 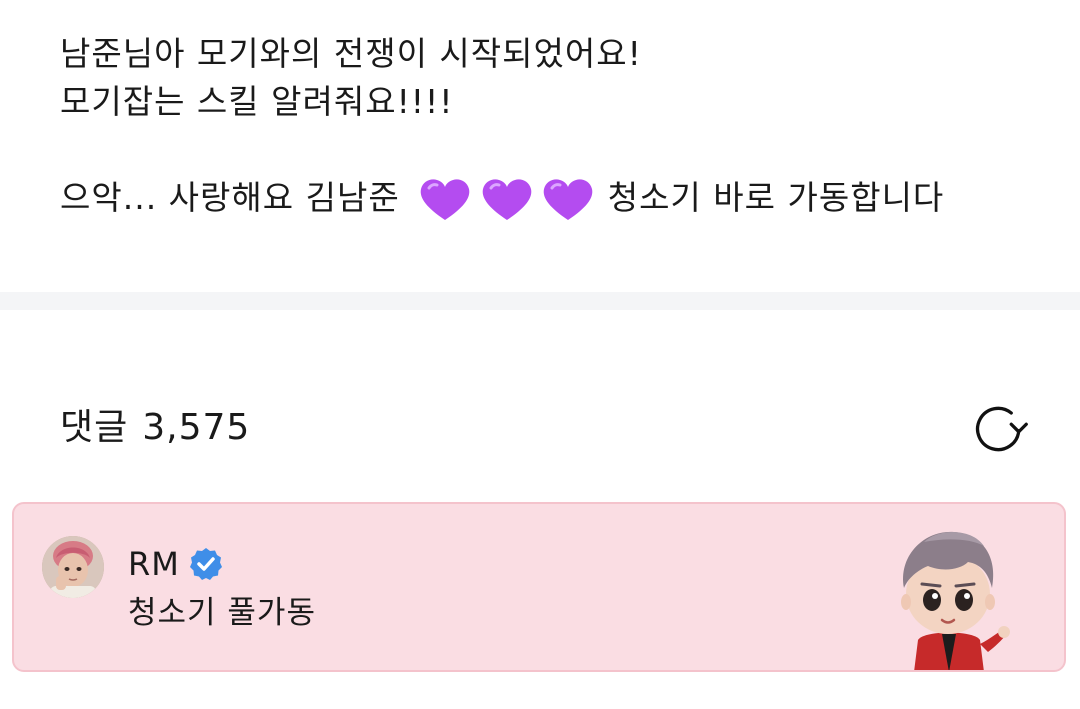 What do you see at coordinates (206, 564) in the screenshot?
I see `verified-badge-icon` at bounding box center [206, 564].